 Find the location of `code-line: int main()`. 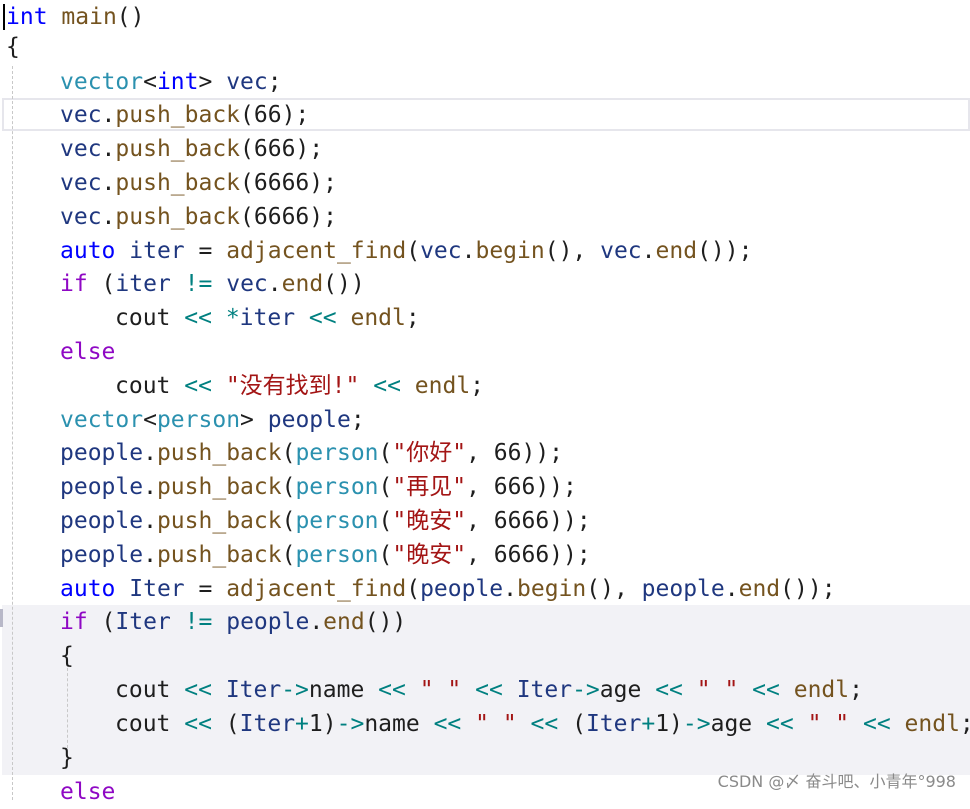

code-line: int main() is located at coordinates (485, 17).